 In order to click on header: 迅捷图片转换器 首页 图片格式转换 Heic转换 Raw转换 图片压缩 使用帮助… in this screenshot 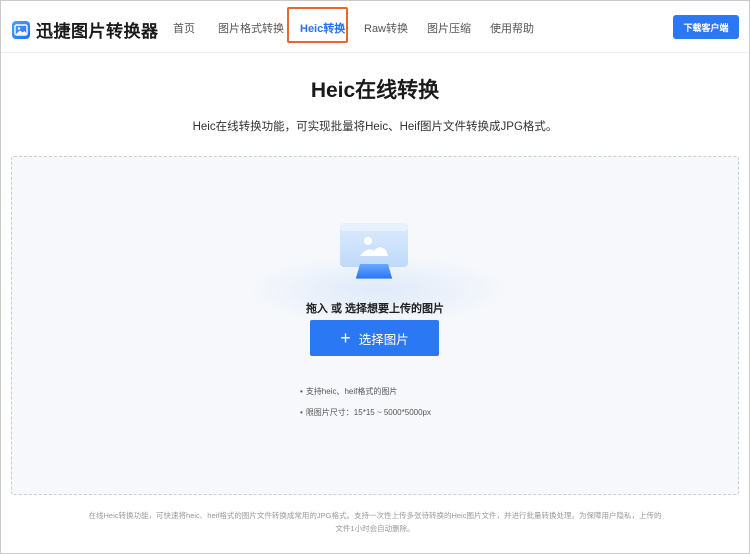, I will do `click(375, 27)`.